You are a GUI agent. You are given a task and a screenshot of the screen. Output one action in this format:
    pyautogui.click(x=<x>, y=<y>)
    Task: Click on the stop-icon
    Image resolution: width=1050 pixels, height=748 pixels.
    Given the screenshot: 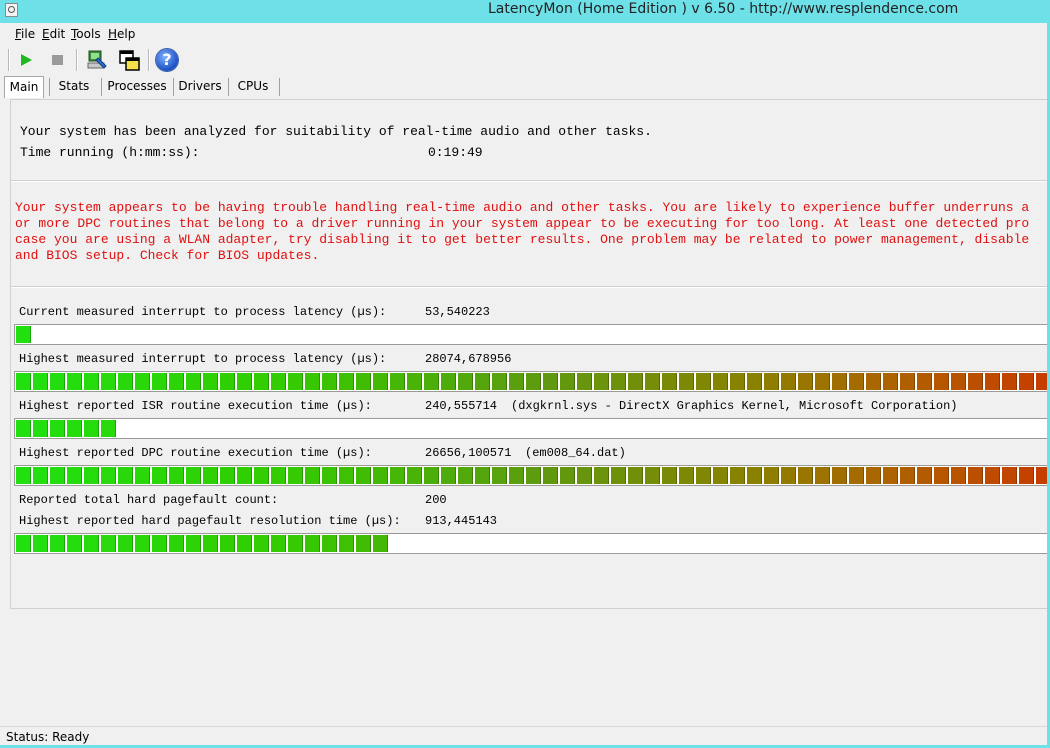 What is the action you would take?
    pyautogui.click(x=57, y=60)
    